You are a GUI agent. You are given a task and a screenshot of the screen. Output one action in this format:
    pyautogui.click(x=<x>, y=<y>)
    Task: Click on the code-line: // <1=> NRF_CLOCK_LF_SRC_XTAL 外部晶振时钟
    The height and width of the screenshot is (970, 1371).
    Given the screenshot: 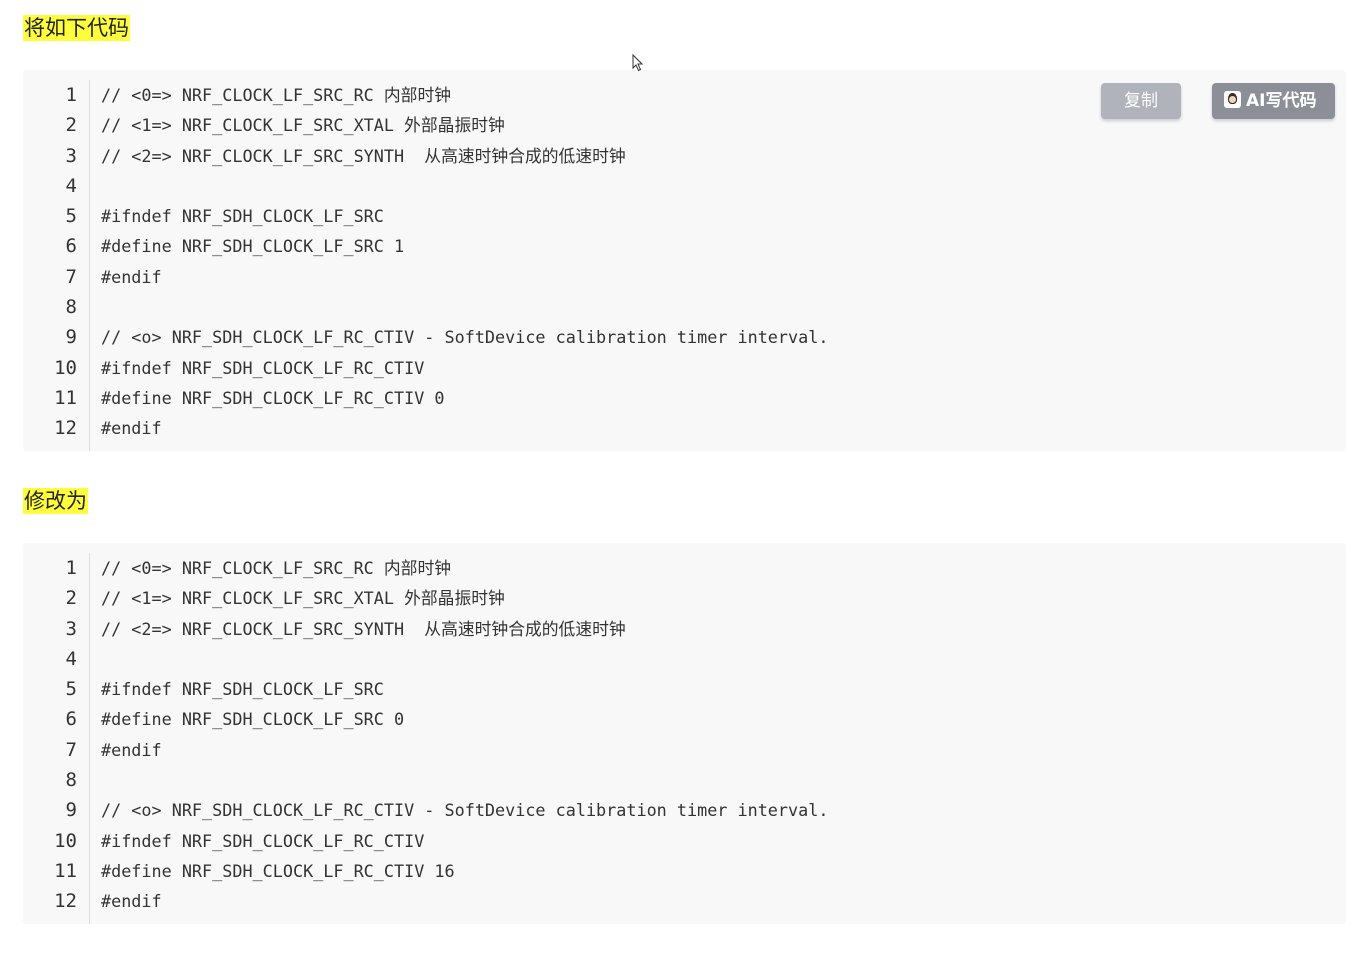 What is the action you would take?
    pyautogui.click(x=303, y=598)
    